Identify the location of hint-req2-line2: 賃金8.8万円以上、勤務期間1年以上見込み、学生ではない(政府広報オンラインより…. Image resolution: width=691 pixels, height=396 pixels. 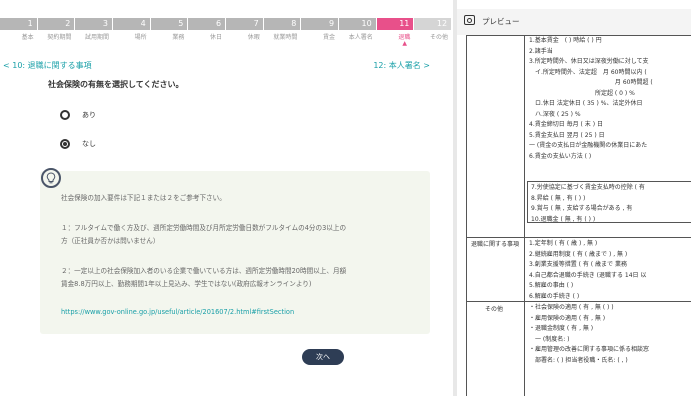
(186, 284).